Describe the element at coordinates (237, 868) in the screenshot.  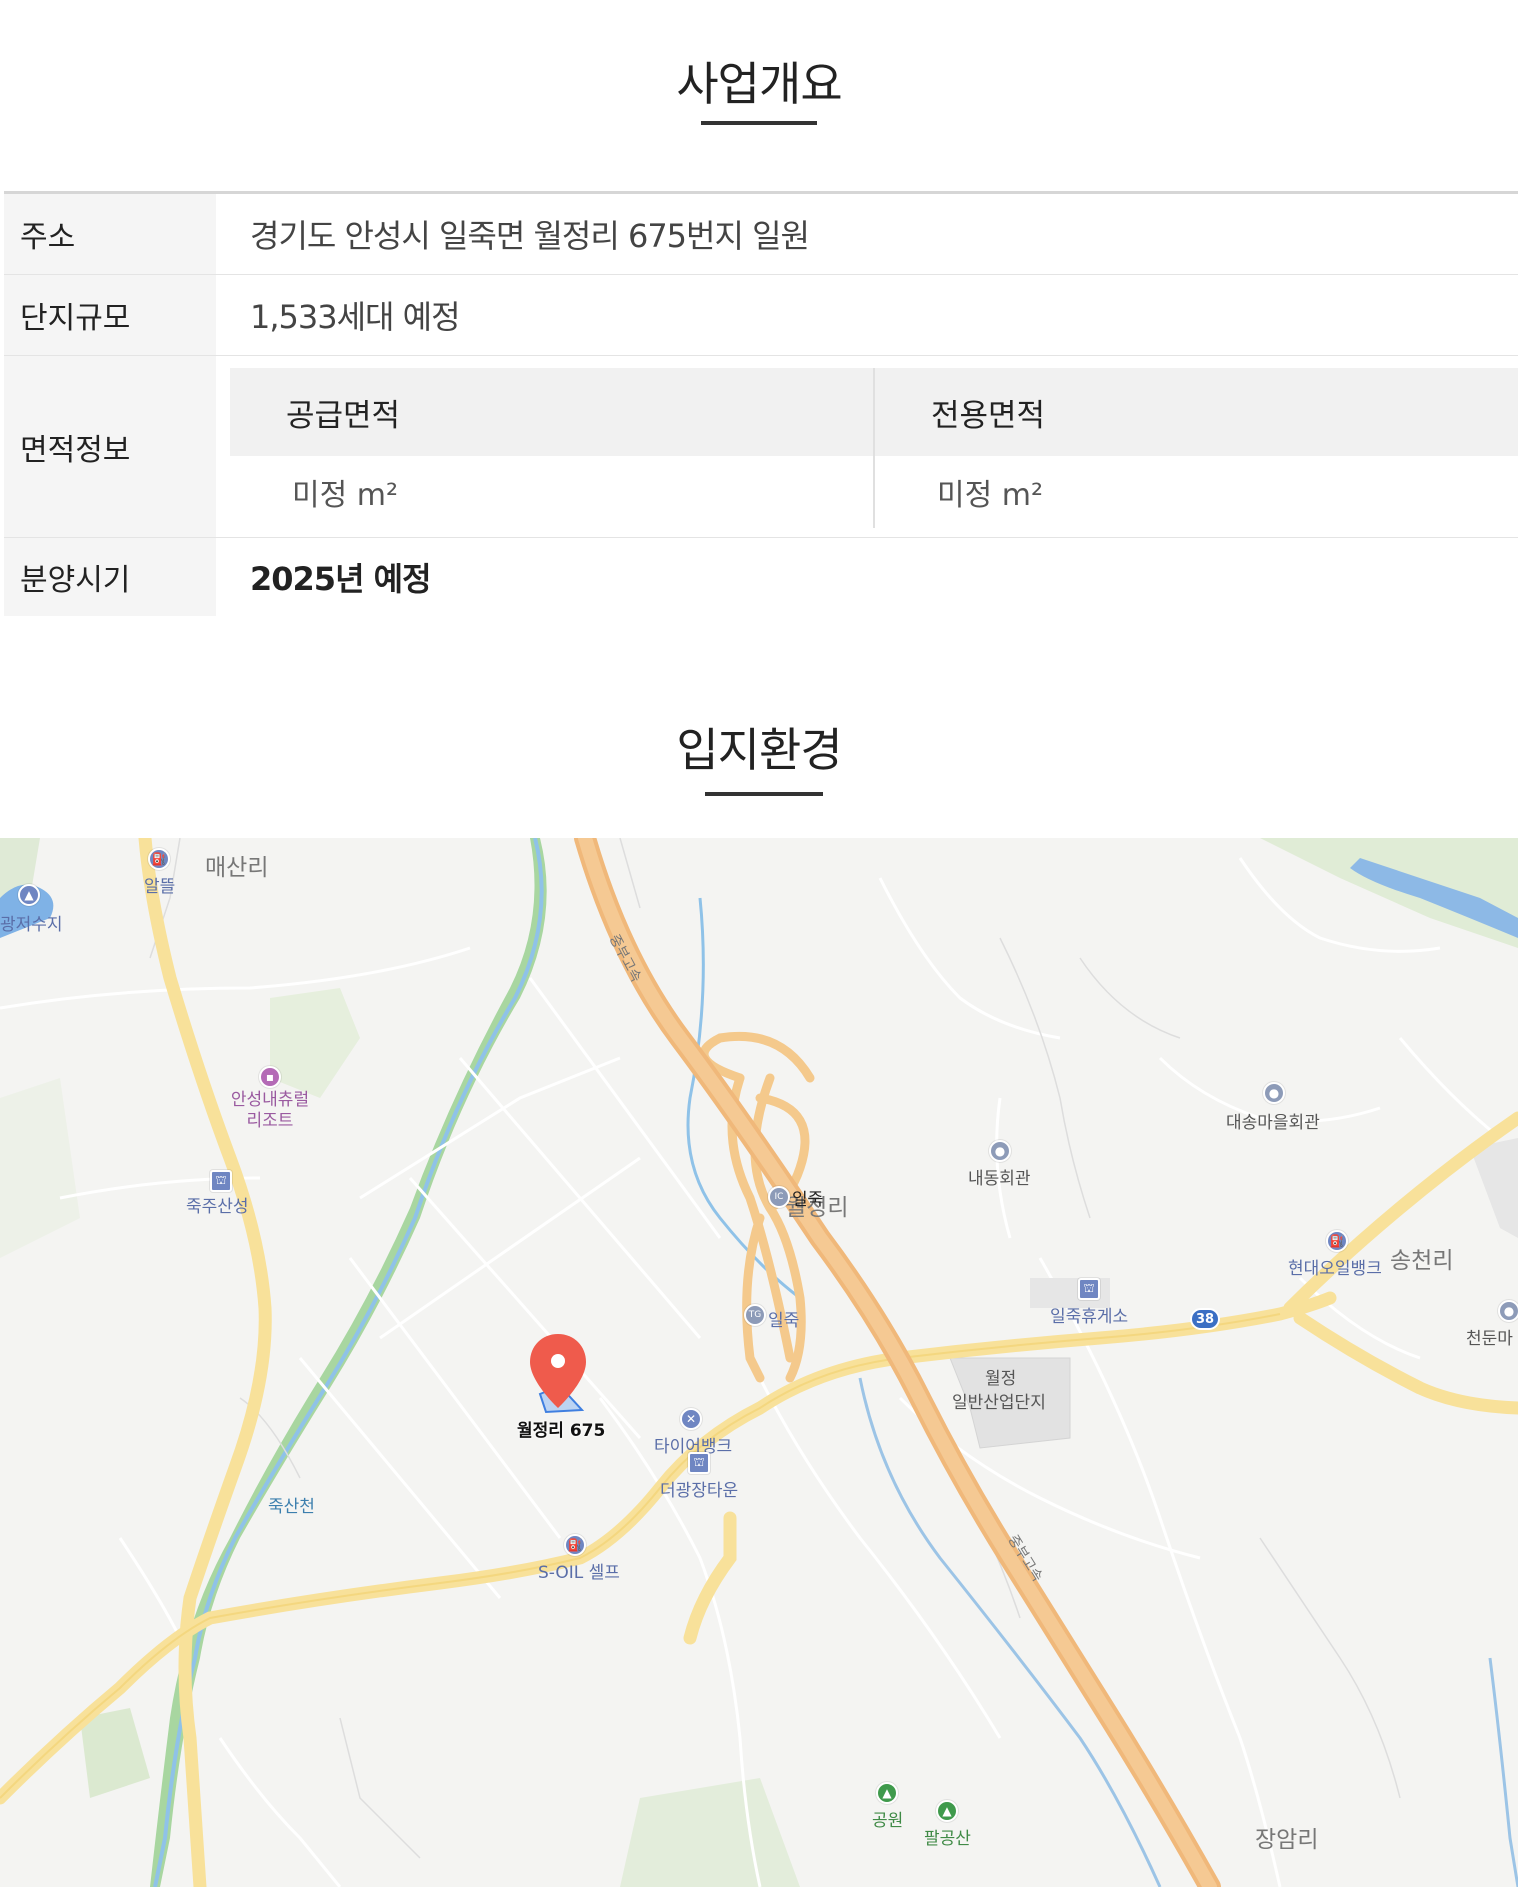
I see `map-label-maesanri: 매산리` at that location.